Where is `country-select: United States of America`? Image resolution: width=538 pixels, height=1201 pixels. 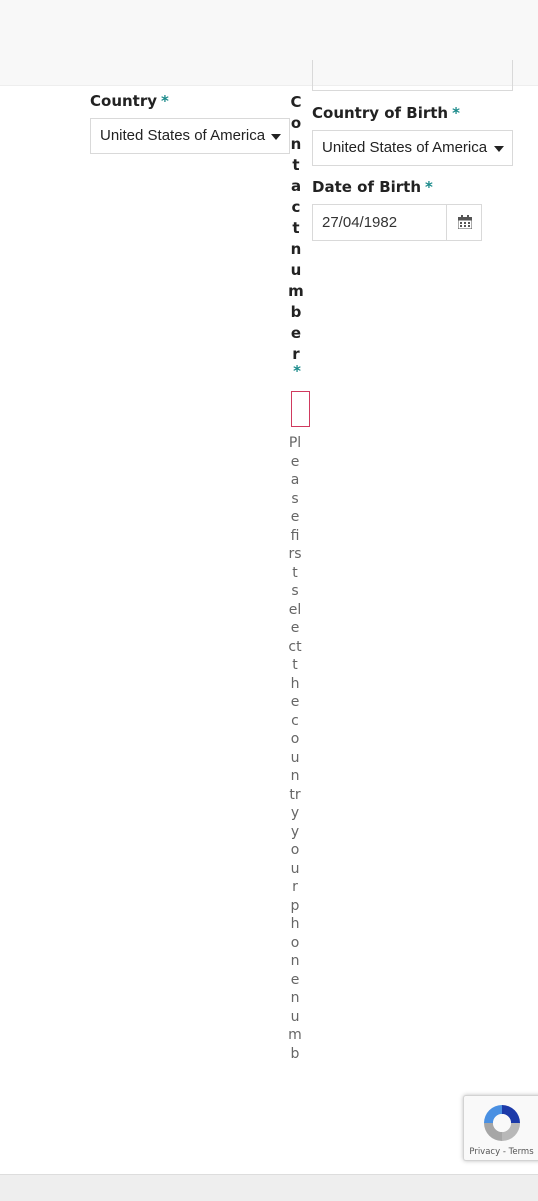 country-select: United States of America is located at coordinates (190, 136).